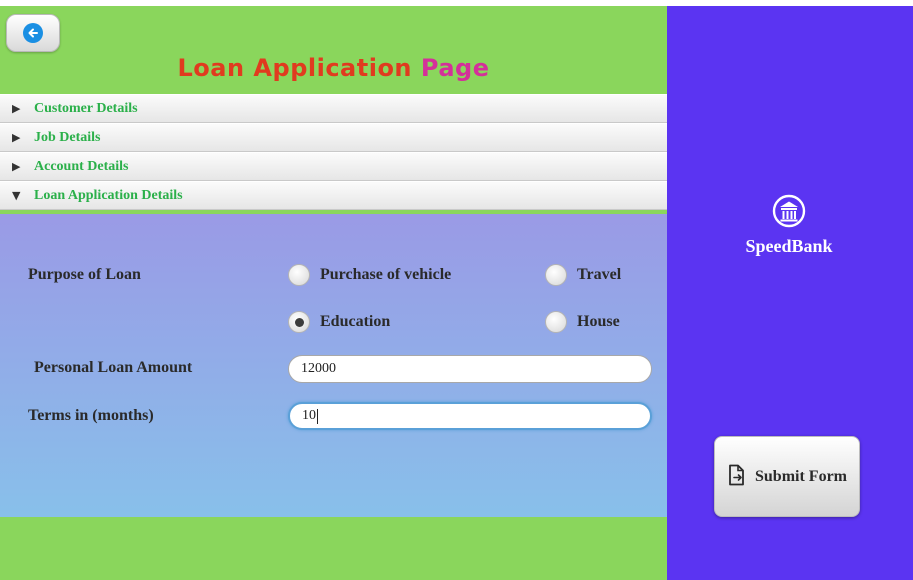 Image resolution: width=913 pixels, height=580 pixels. I want to click on radio-label: House, so click(598, 321).